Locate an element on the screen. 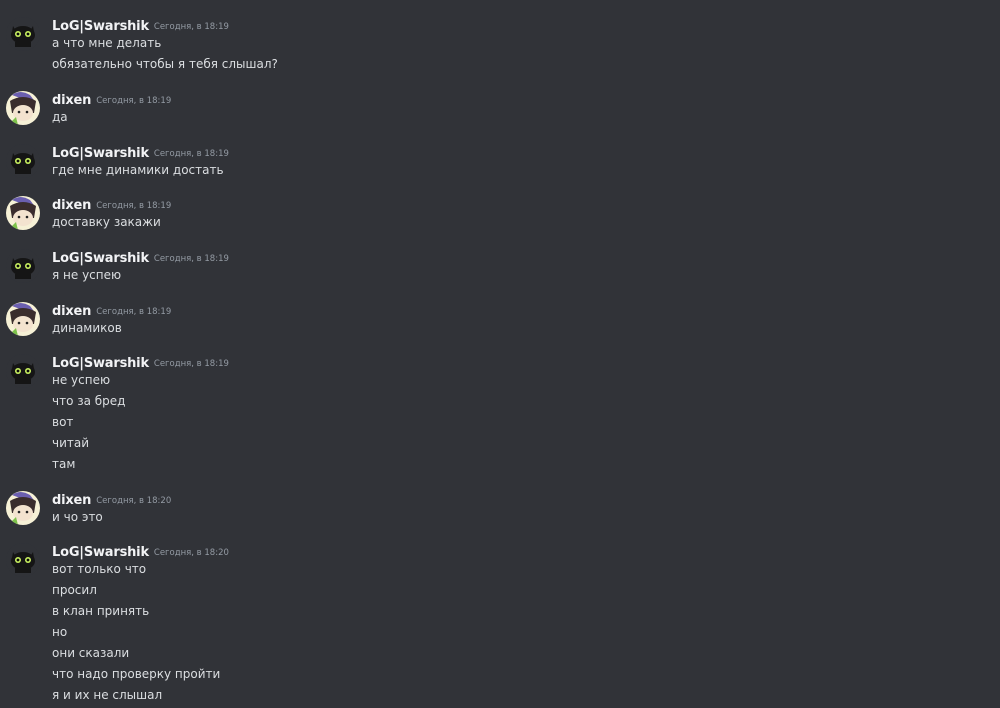 The image size is (1000, 708). message-text: да is located at coordinates (60, 117).